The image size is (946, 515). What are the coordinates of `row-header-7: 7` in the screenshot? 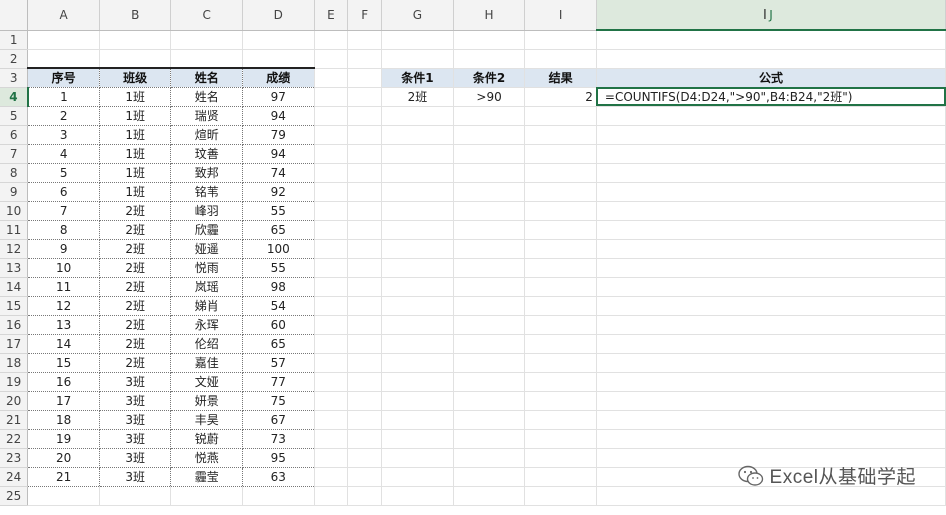 It's located at (14, 154).